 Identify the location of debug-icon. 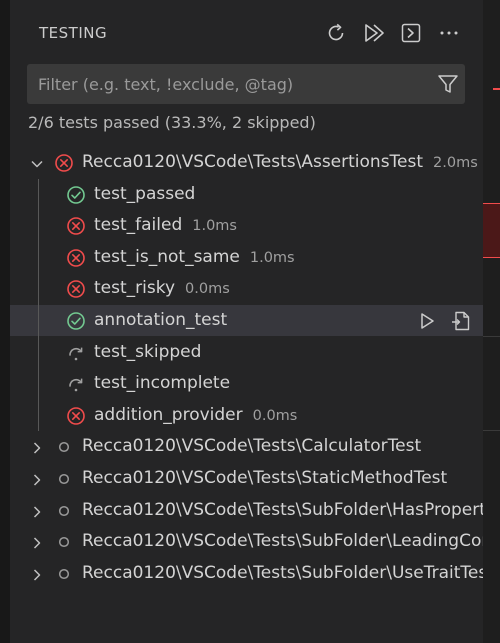
(411, 33).